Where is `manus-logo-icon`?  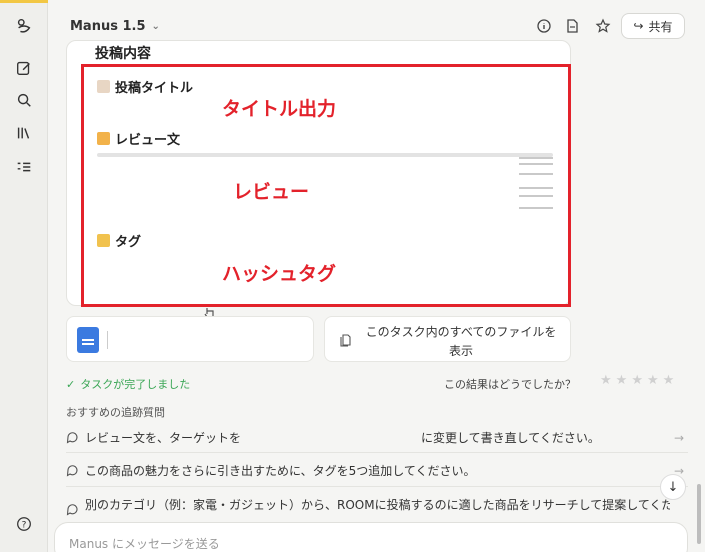
manus-logo-icon is located at coordinates (24, 26).